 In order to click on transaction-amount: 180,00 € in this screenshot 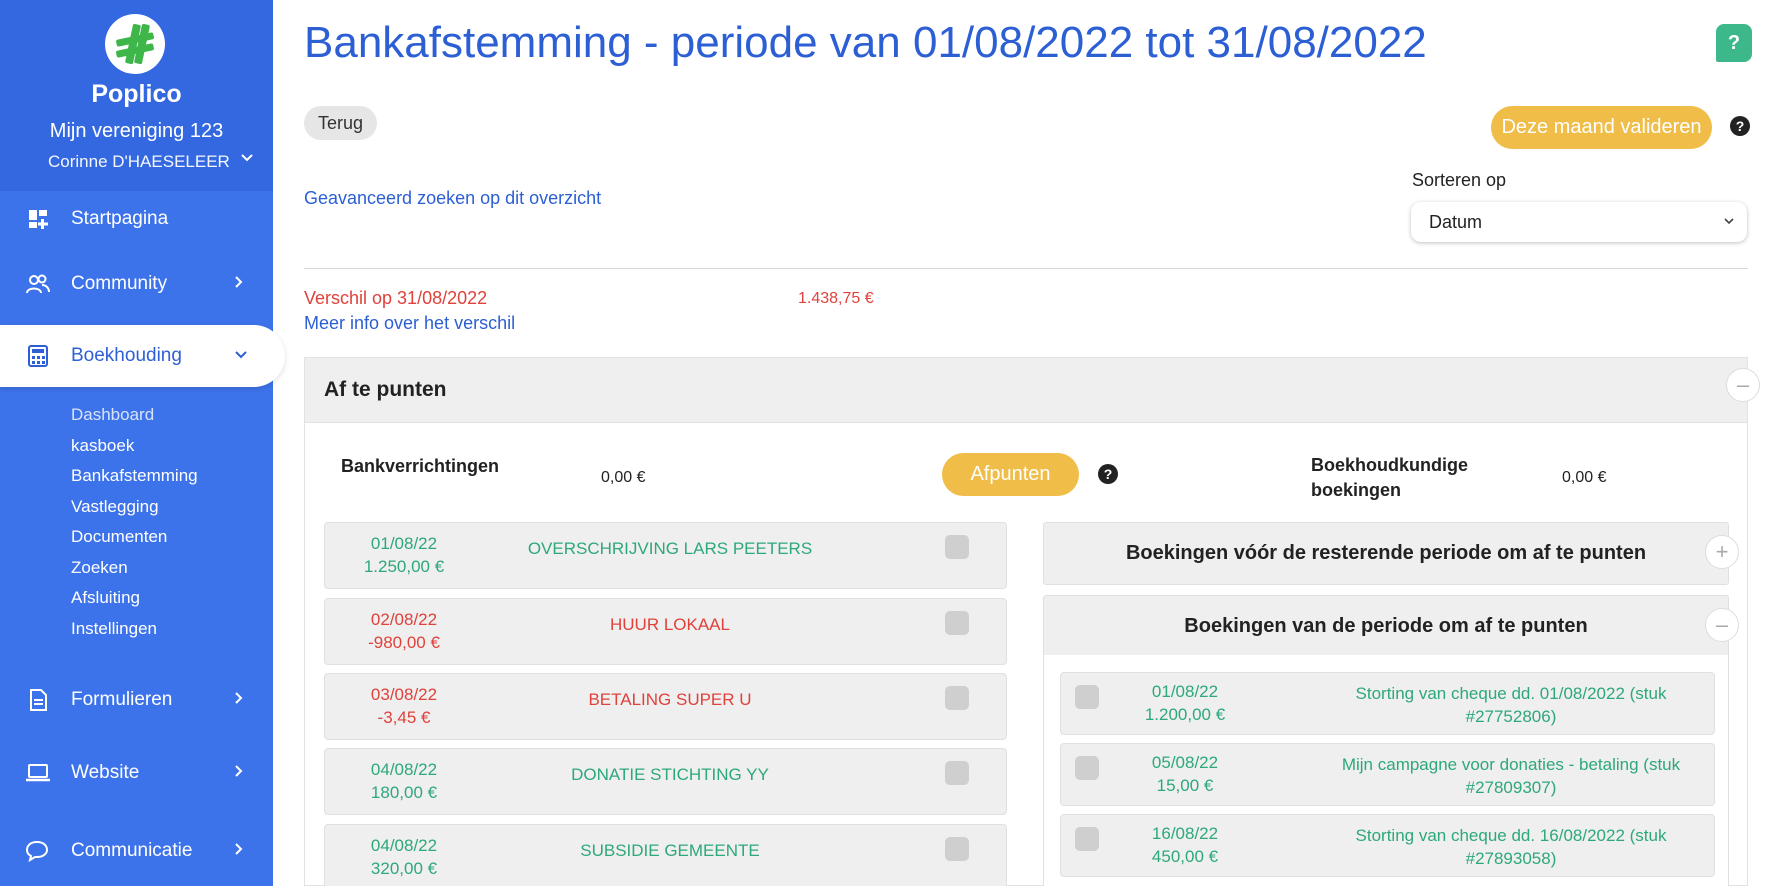, I will do `click(404, 792)`.